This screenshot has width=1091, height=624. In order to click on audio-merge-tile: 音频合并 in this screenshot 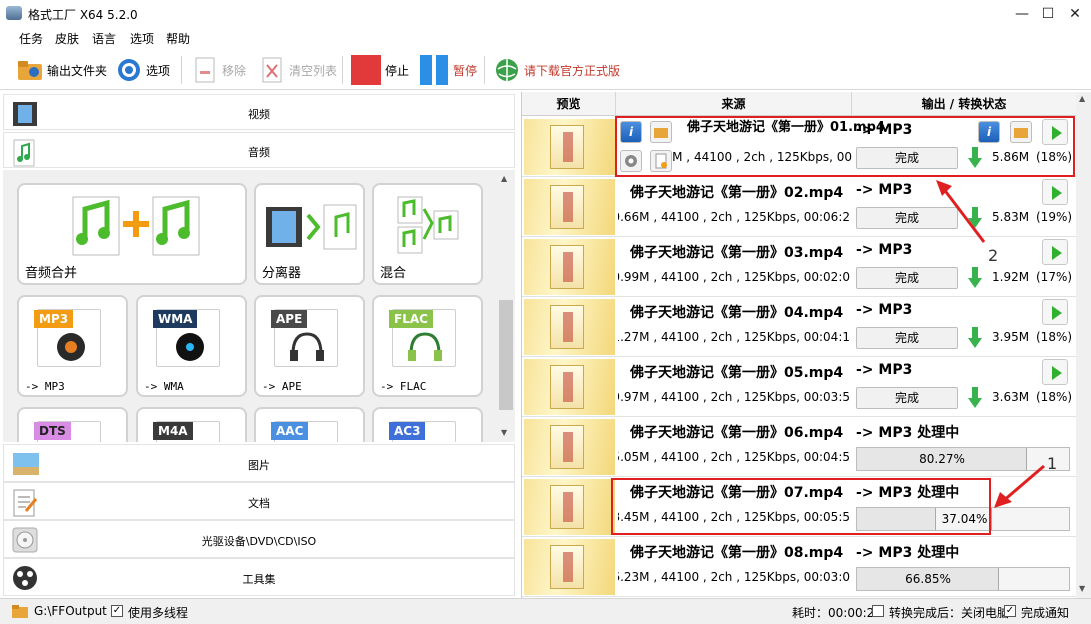, I will do `click(132, 234)`.